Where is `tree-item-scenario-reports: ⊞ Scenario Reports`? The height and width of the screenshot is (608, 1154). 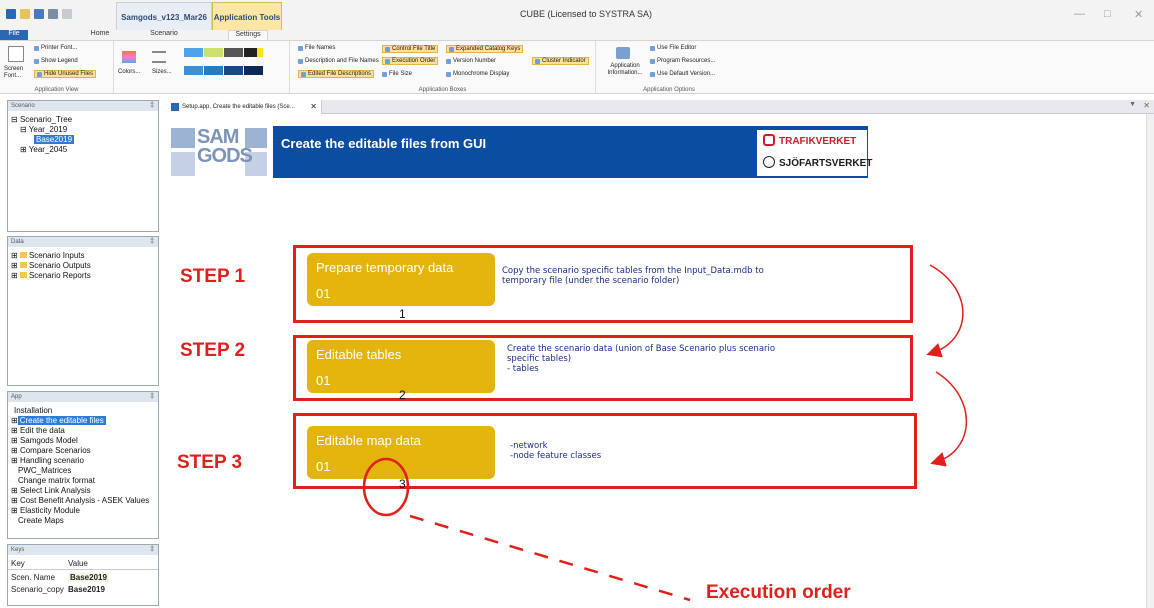
tree-item-scenario-reports: ⊞ Scenario Reports is located at coordinates (51, 275).